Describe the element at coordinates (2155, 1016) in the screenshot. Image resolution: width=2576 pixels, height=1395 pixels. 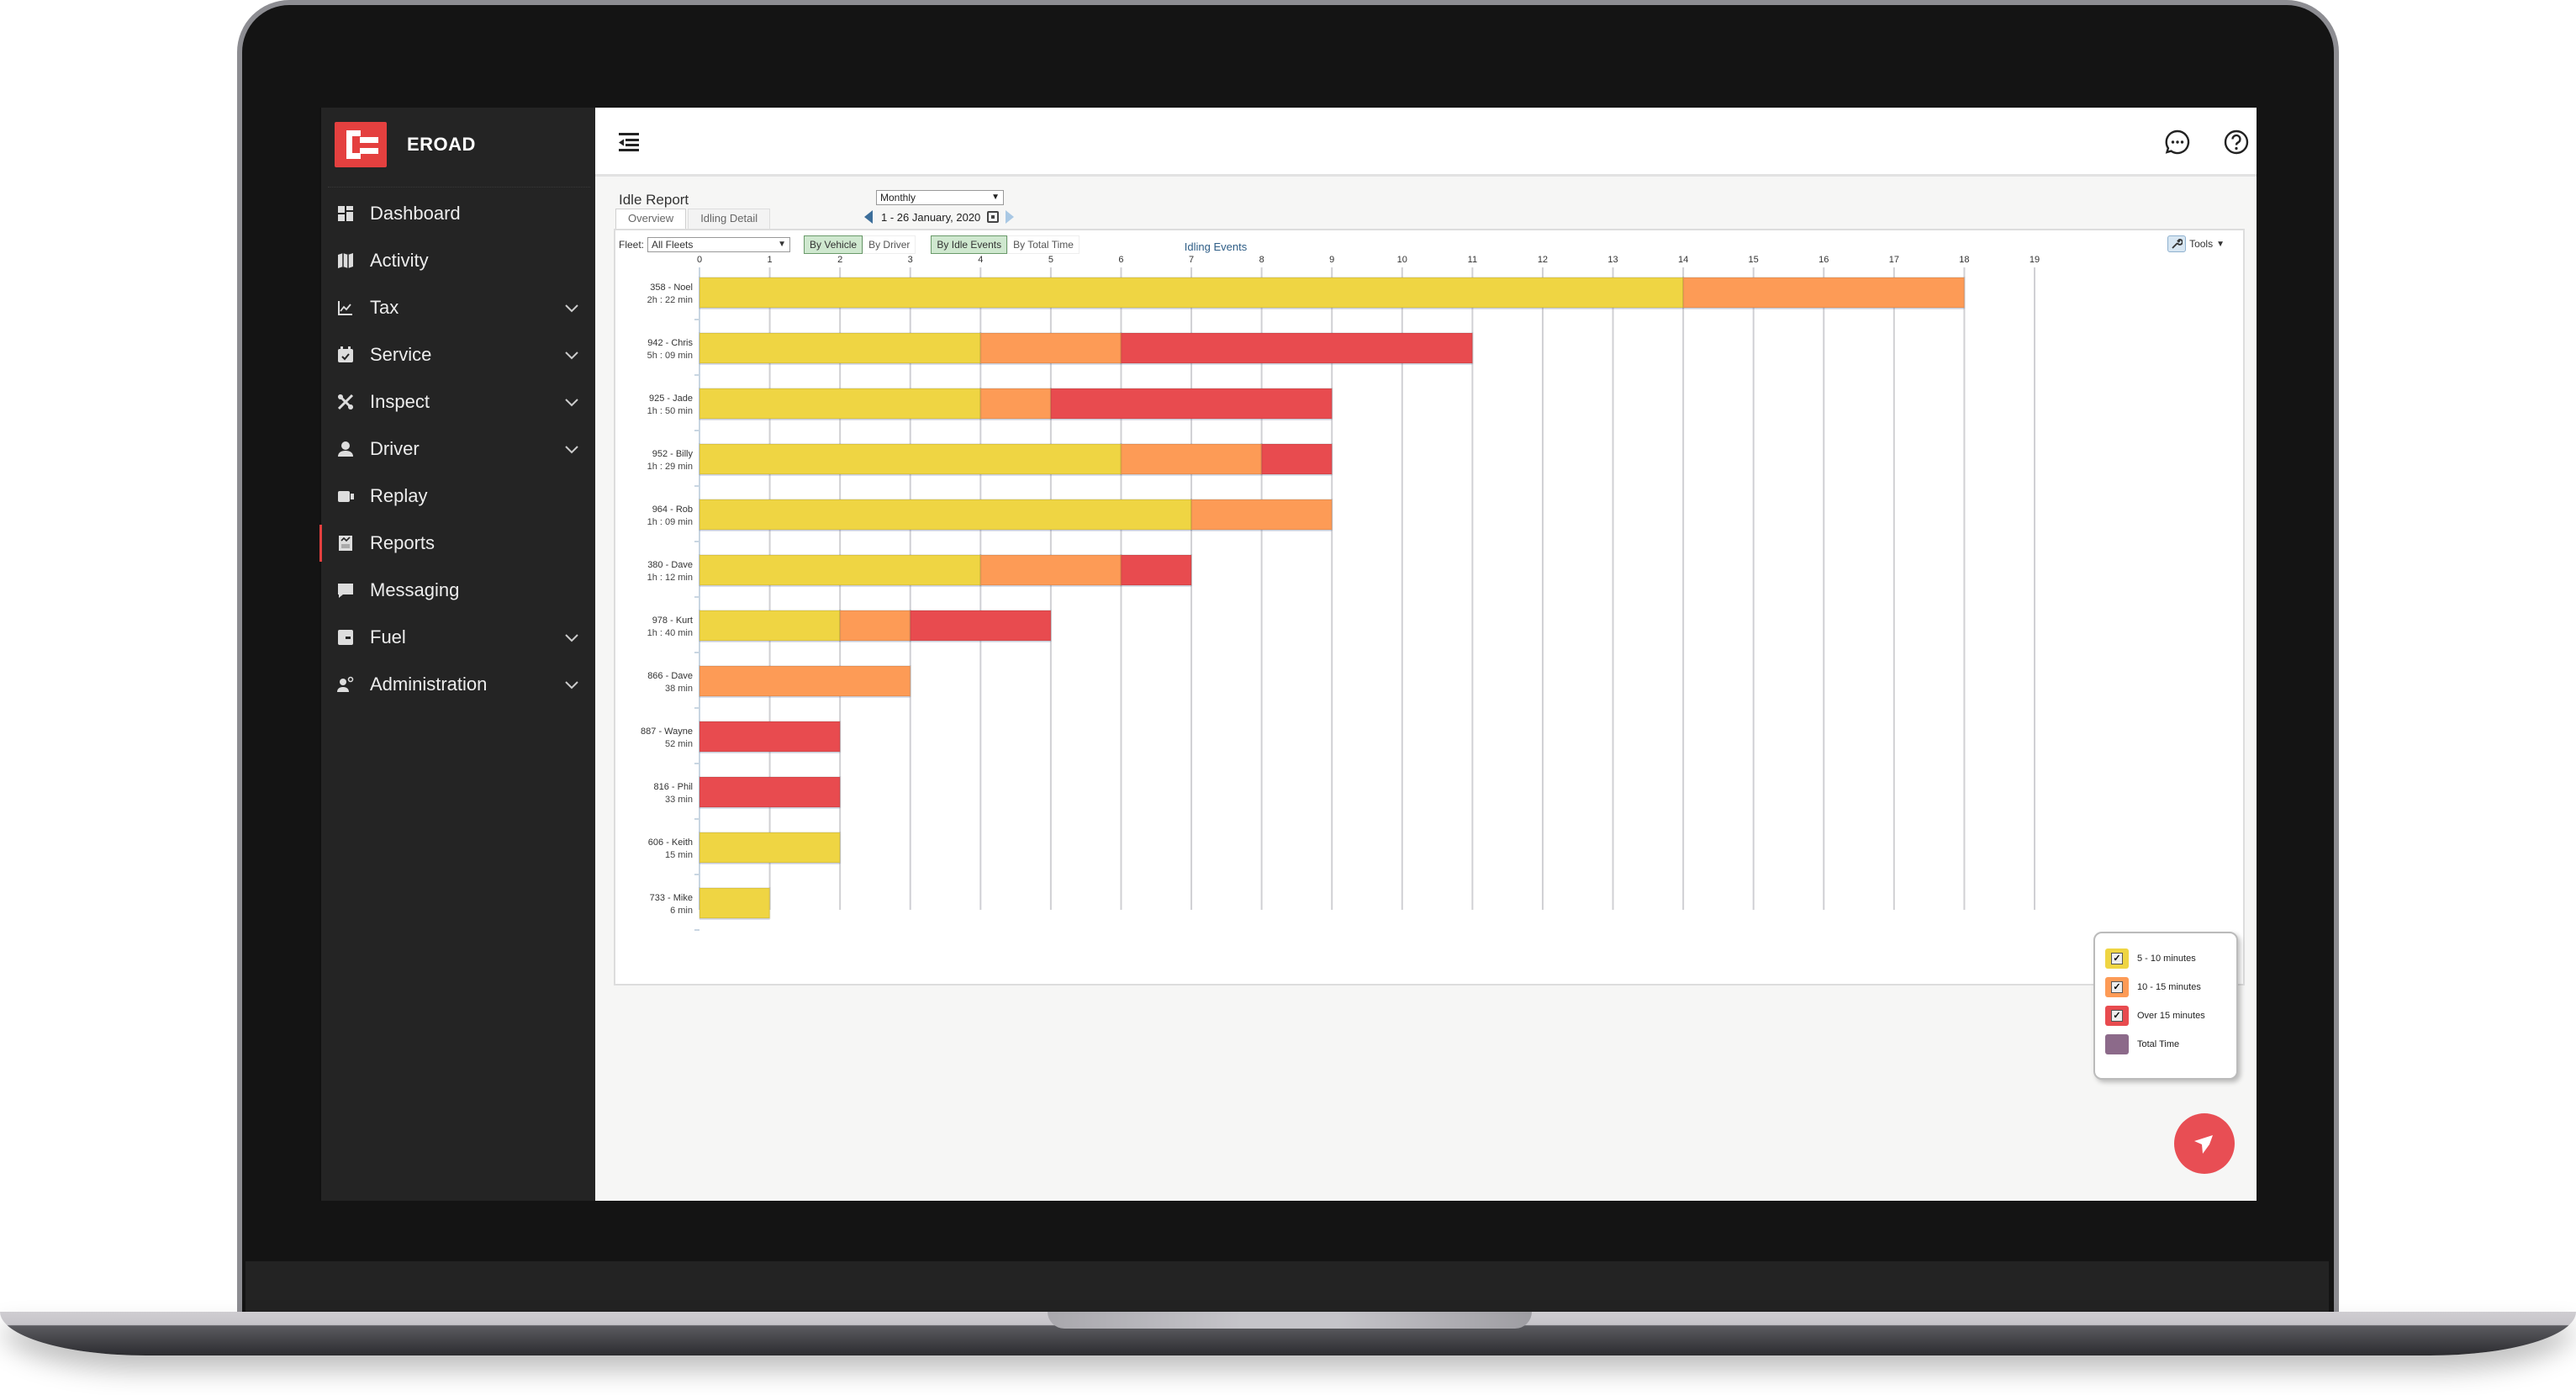
I see `legend-item: ✓ Over 15 minutes` at that location.